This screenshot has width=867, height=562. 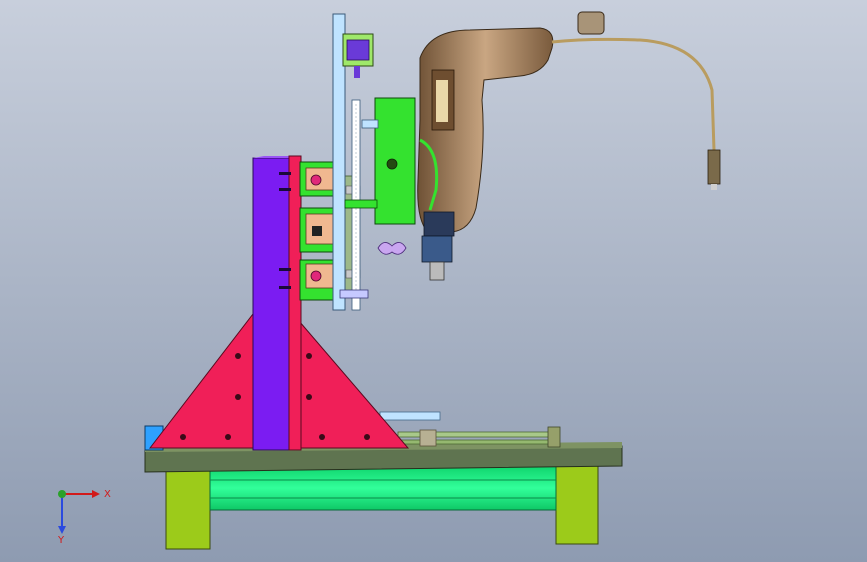 I want to click on cross-beam, so click(x=383, y=488).